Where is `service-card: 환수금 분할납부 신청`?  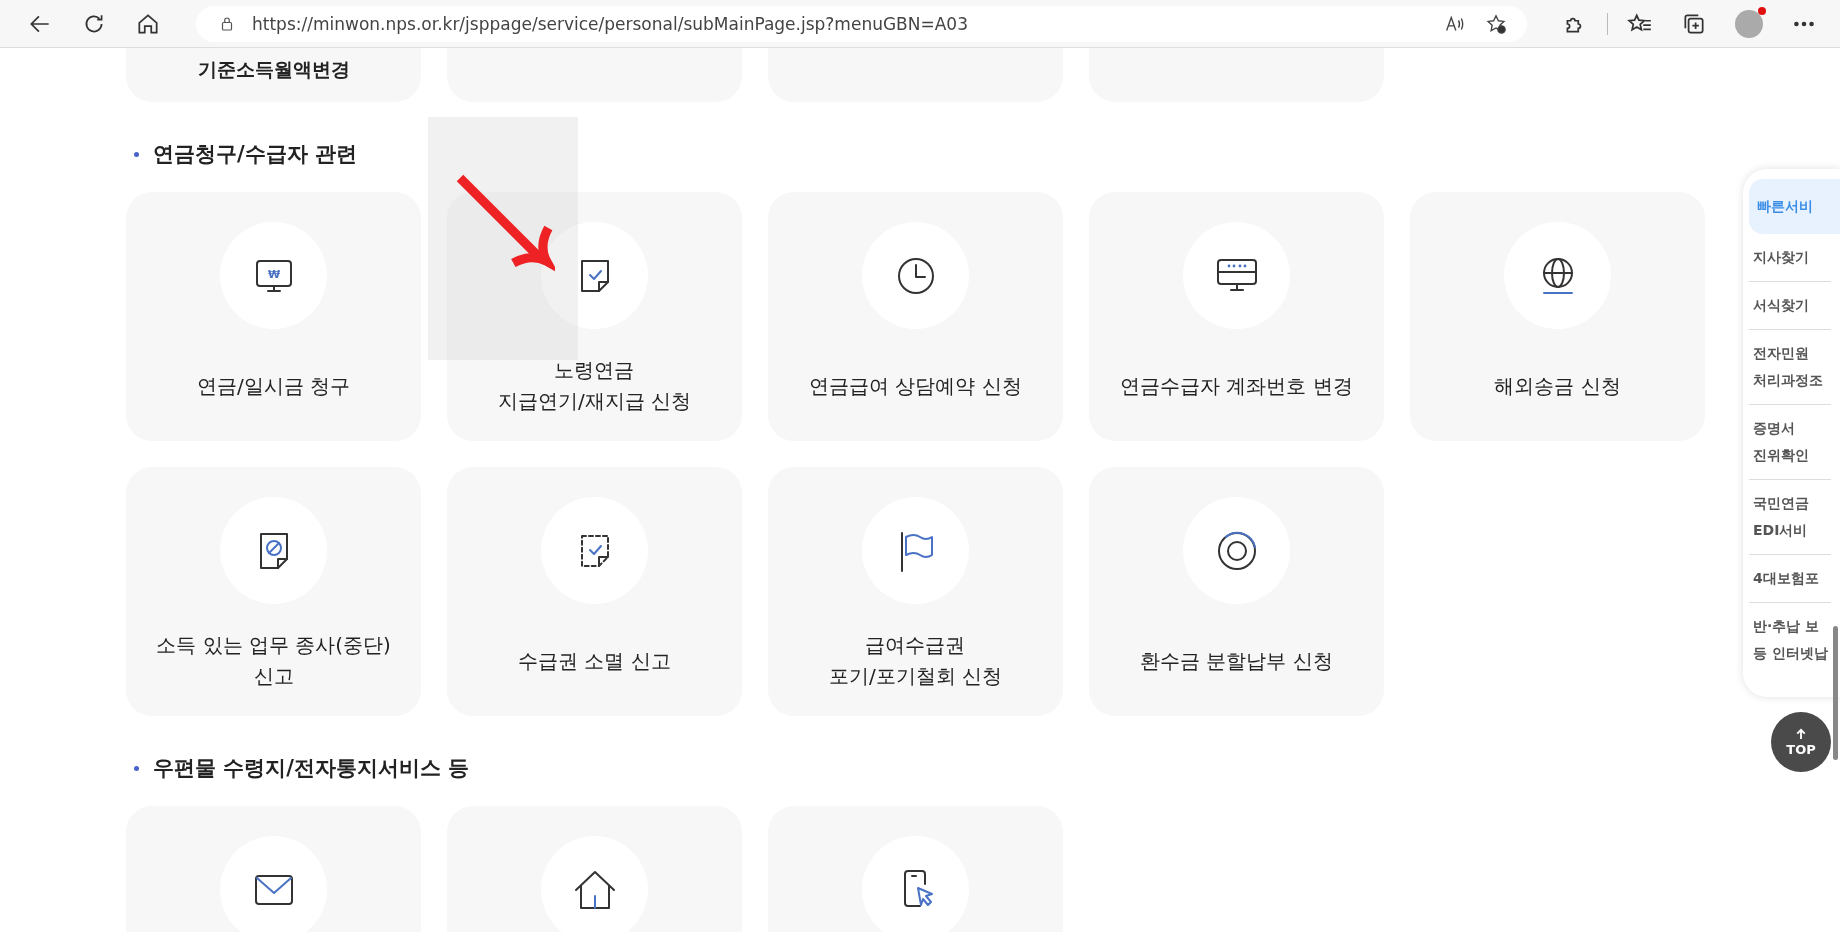 service-card: 환수금 분할납부 신청 is located at coordinates (1236, 591).